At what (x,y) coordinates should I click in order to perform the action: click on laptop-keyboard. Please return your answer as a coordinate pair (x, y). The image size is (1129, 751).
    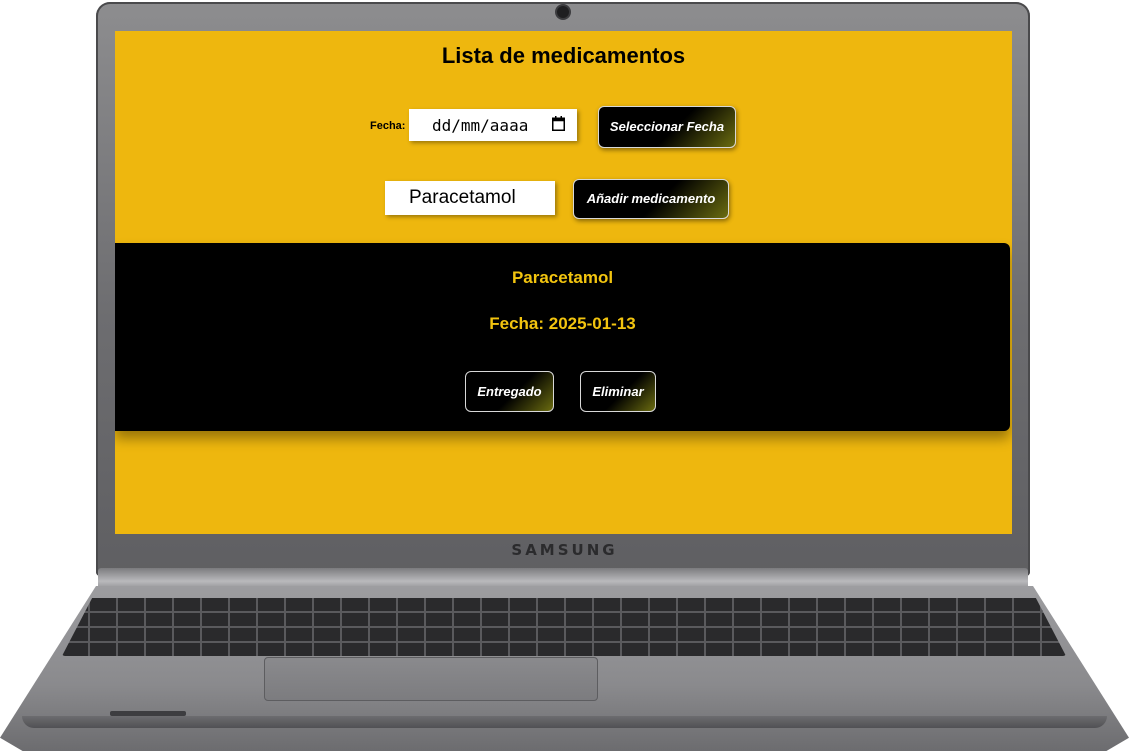
    Looking at the image, I should click on (564, 627).